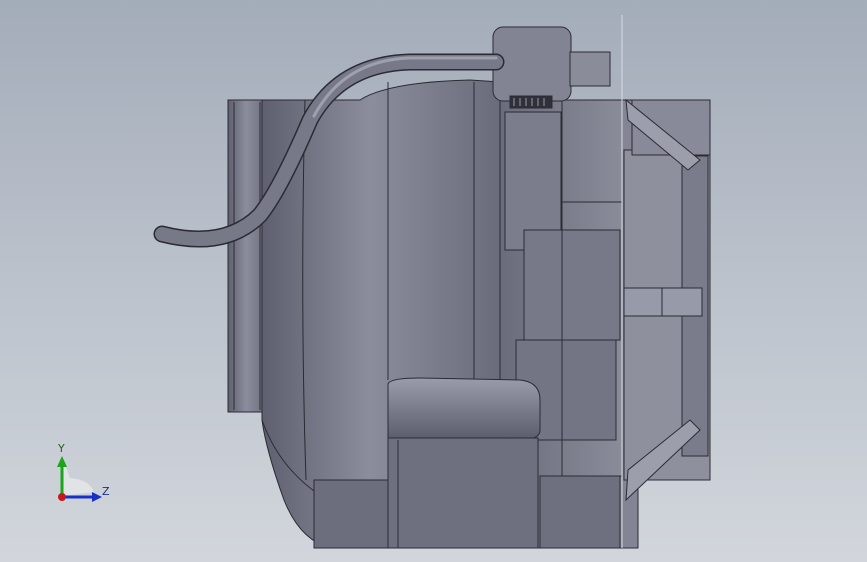 The height and width of the screenshot is (562, 867). I want to click on axis-y-label: Y, so click(61, 448).